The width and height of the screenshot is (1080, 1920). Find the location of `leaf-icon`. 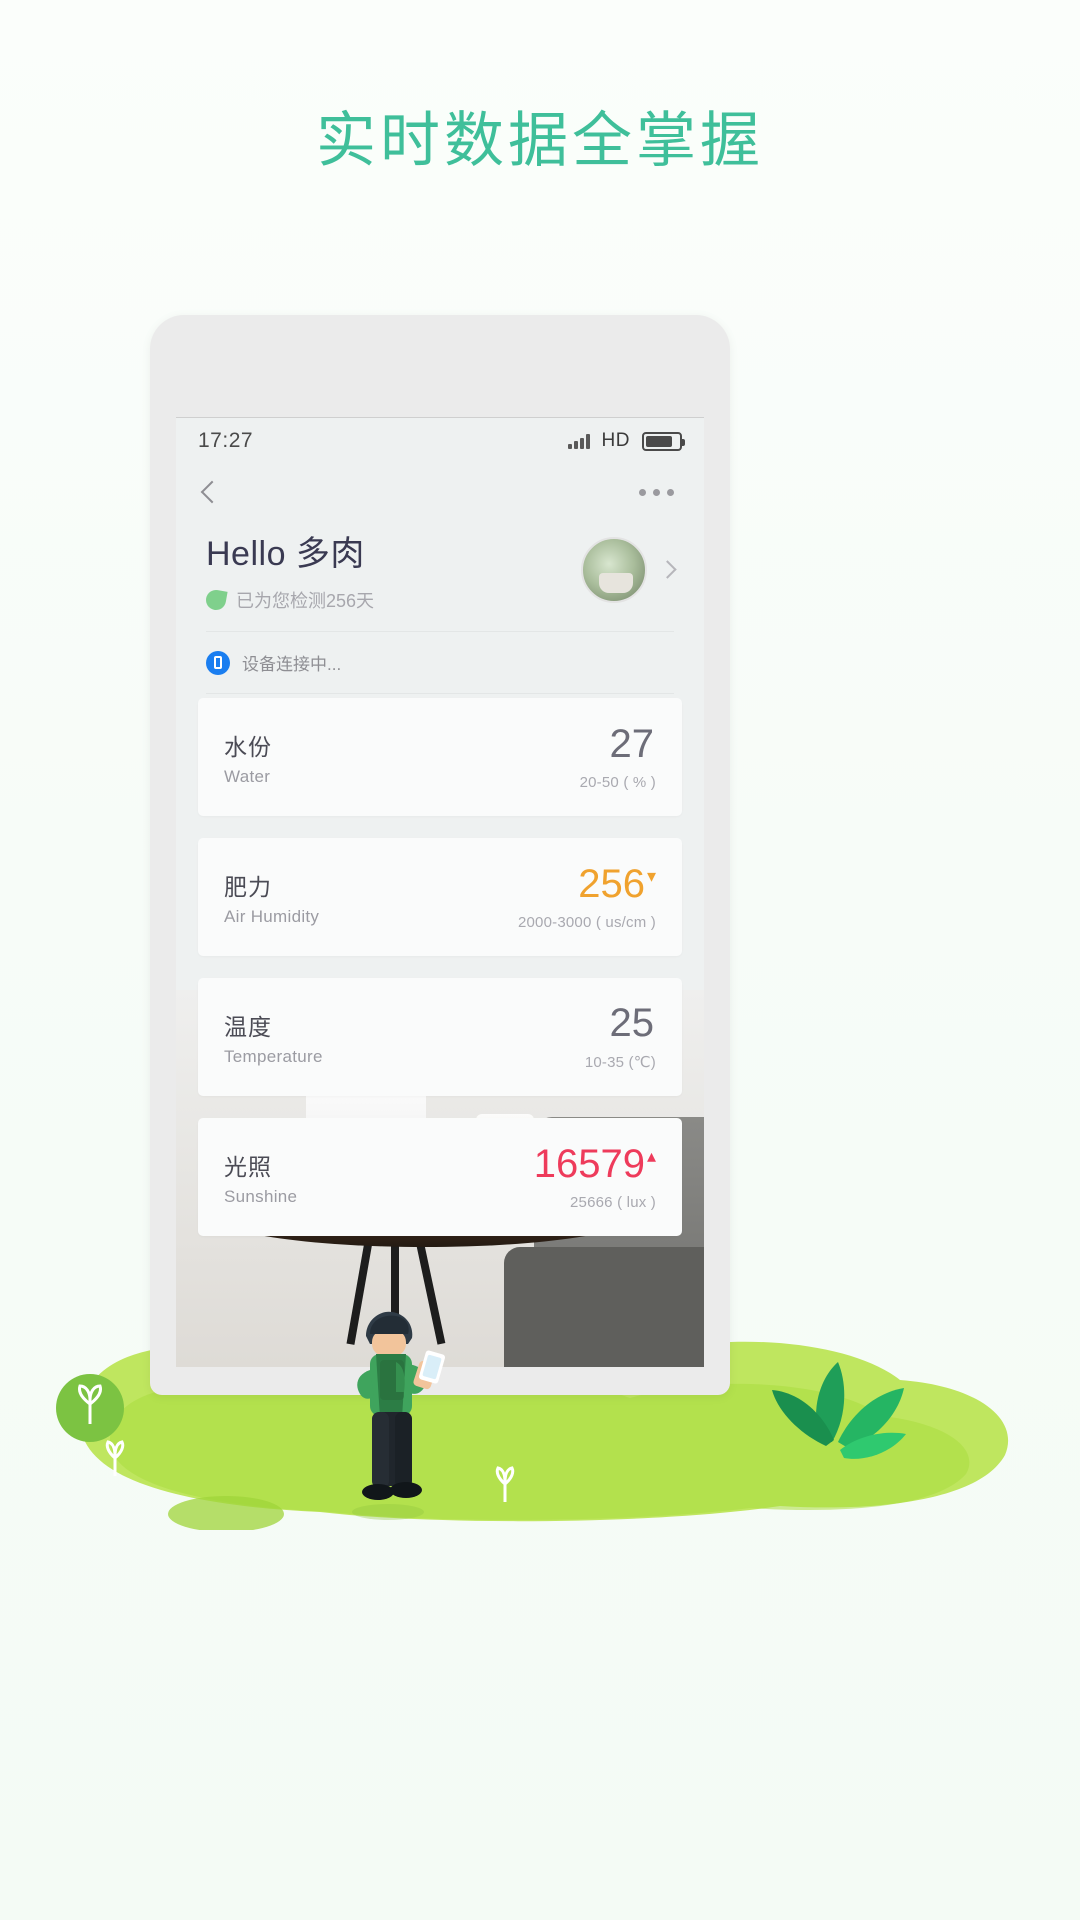

leaf-icon is located at coordinates (216, 600).